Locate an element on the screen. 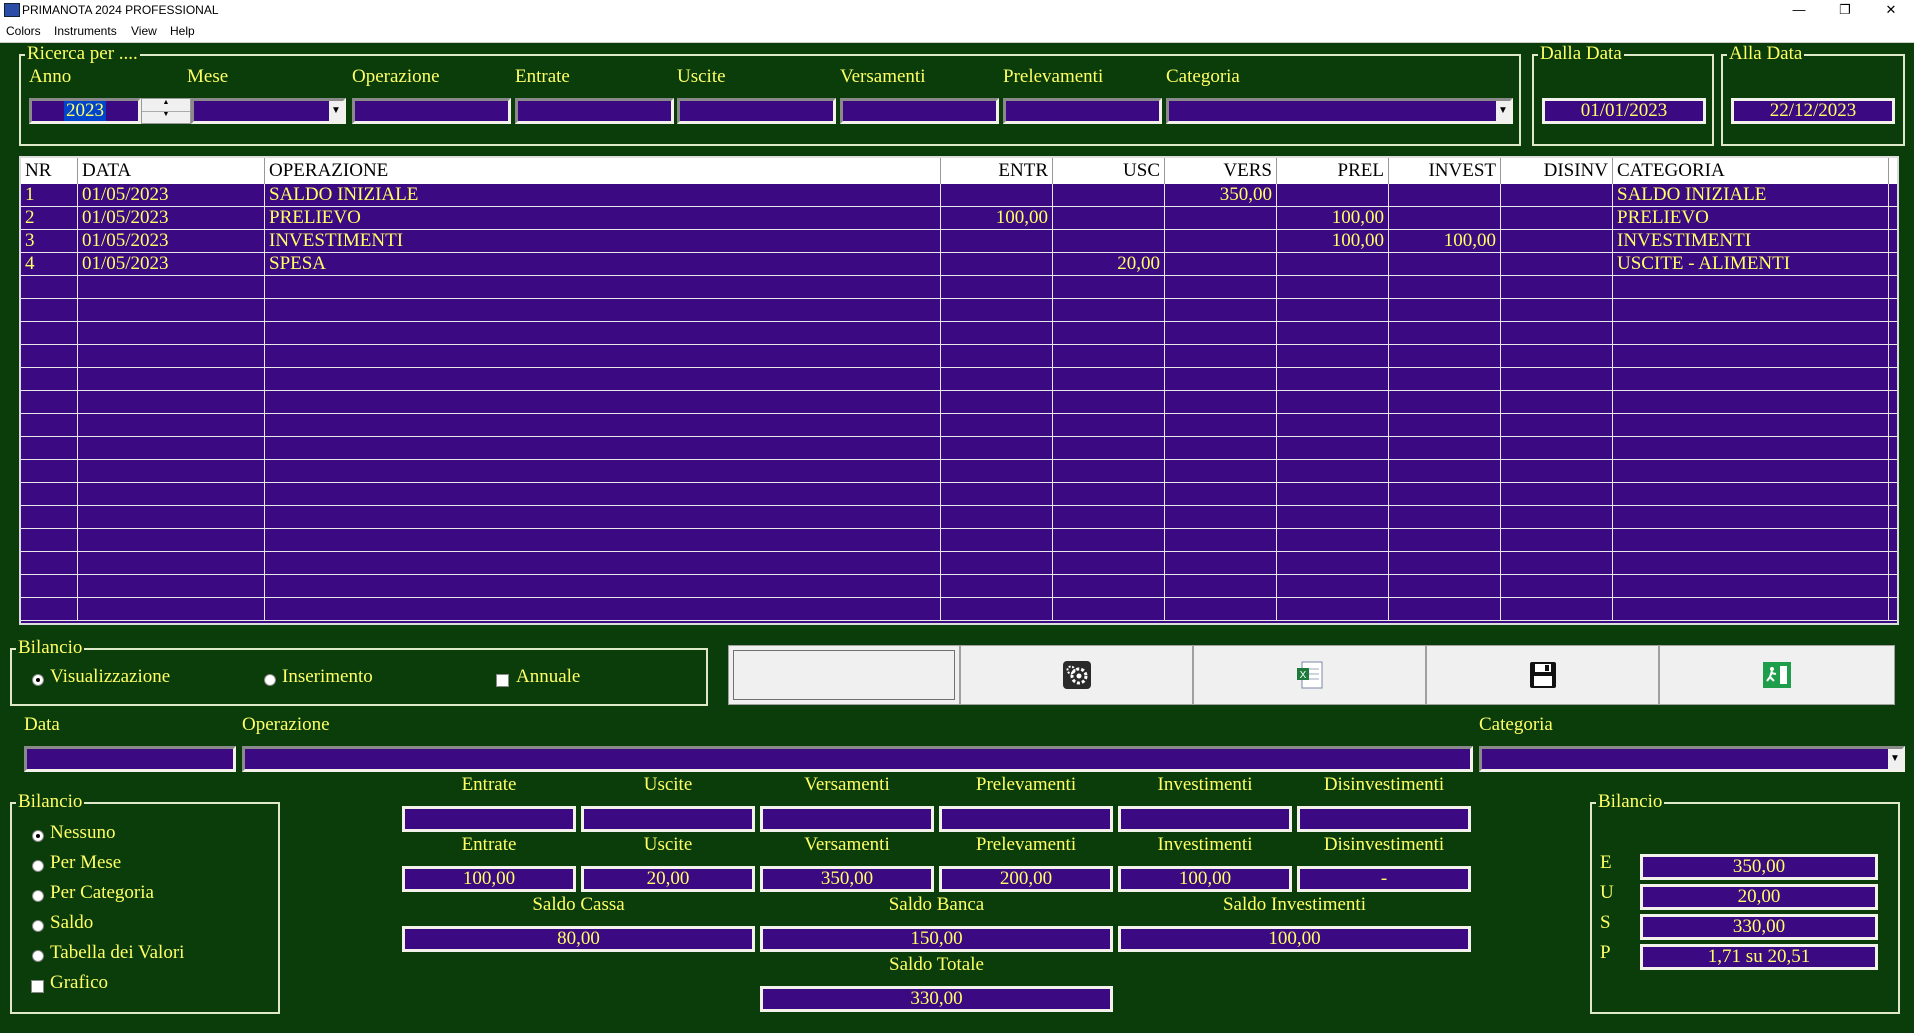 The width and height of the screenshot is (1914, 1033). inserimento-radio is located at coordinates (270, 680).